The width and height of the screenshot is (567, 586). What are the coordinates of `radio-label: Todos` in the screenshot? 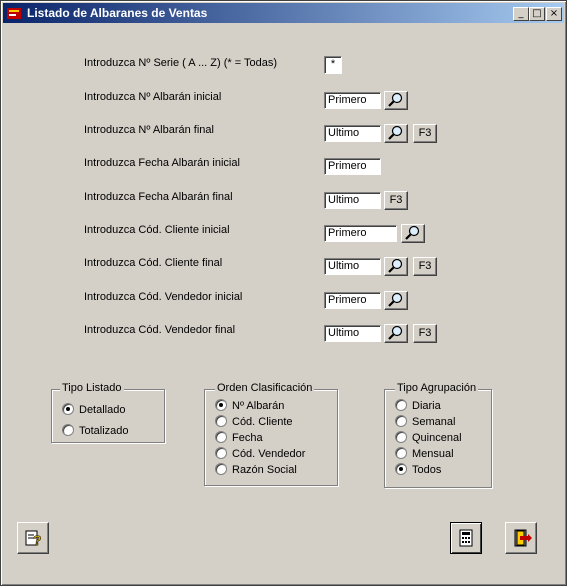 It's located at (427, 470).